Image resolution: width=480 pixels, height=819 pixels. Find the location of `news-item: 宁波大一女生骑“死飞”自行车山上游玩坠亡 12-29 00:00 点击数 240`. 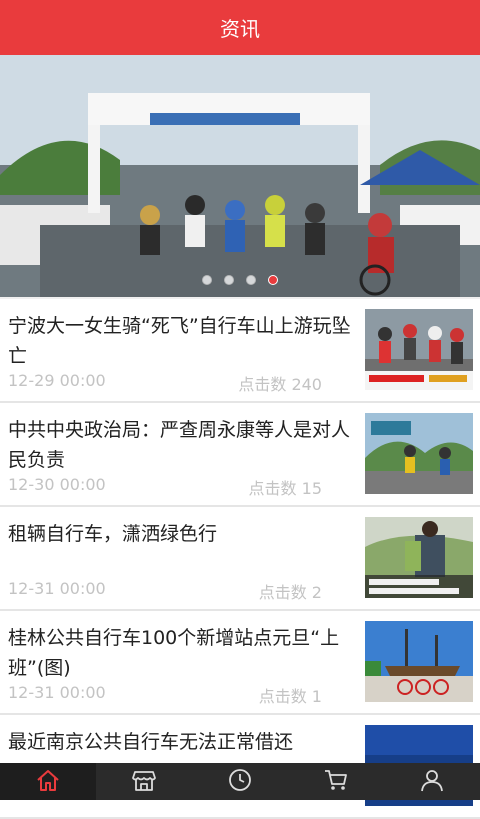

news-item: 宁波大一女生骑“死飞”自行车山上游玩坠亡 12-29 00:00 点击数 240 is located at coordinates (240, 351).